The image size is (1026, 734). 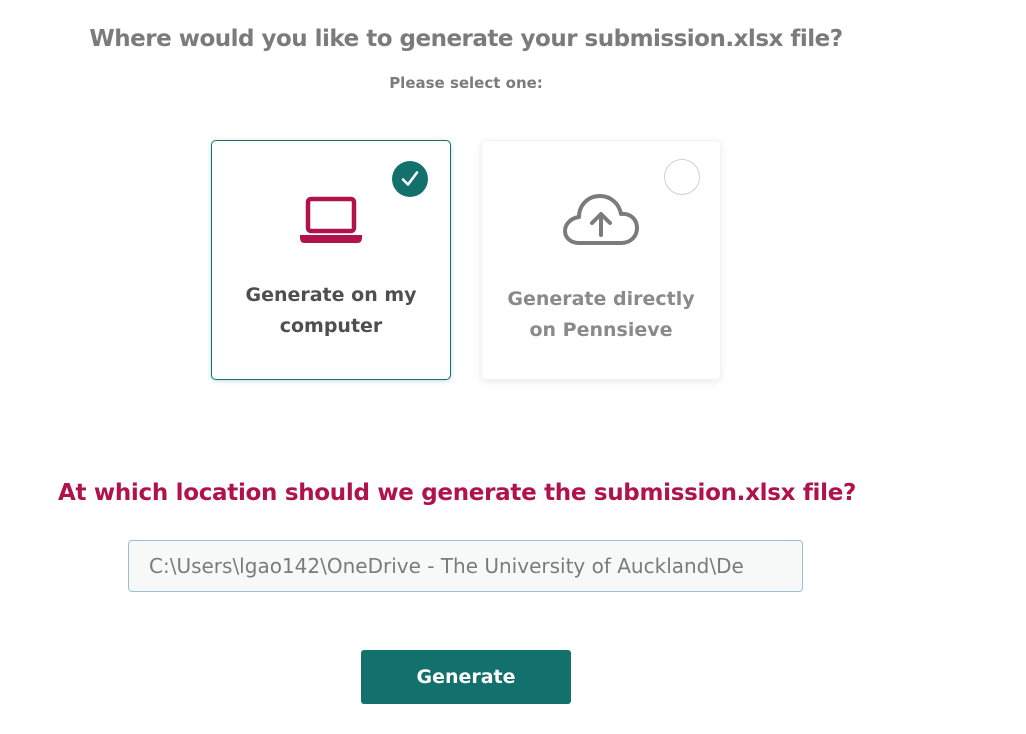 I want to click on selected-check-icon, so click(x=410, y=179).